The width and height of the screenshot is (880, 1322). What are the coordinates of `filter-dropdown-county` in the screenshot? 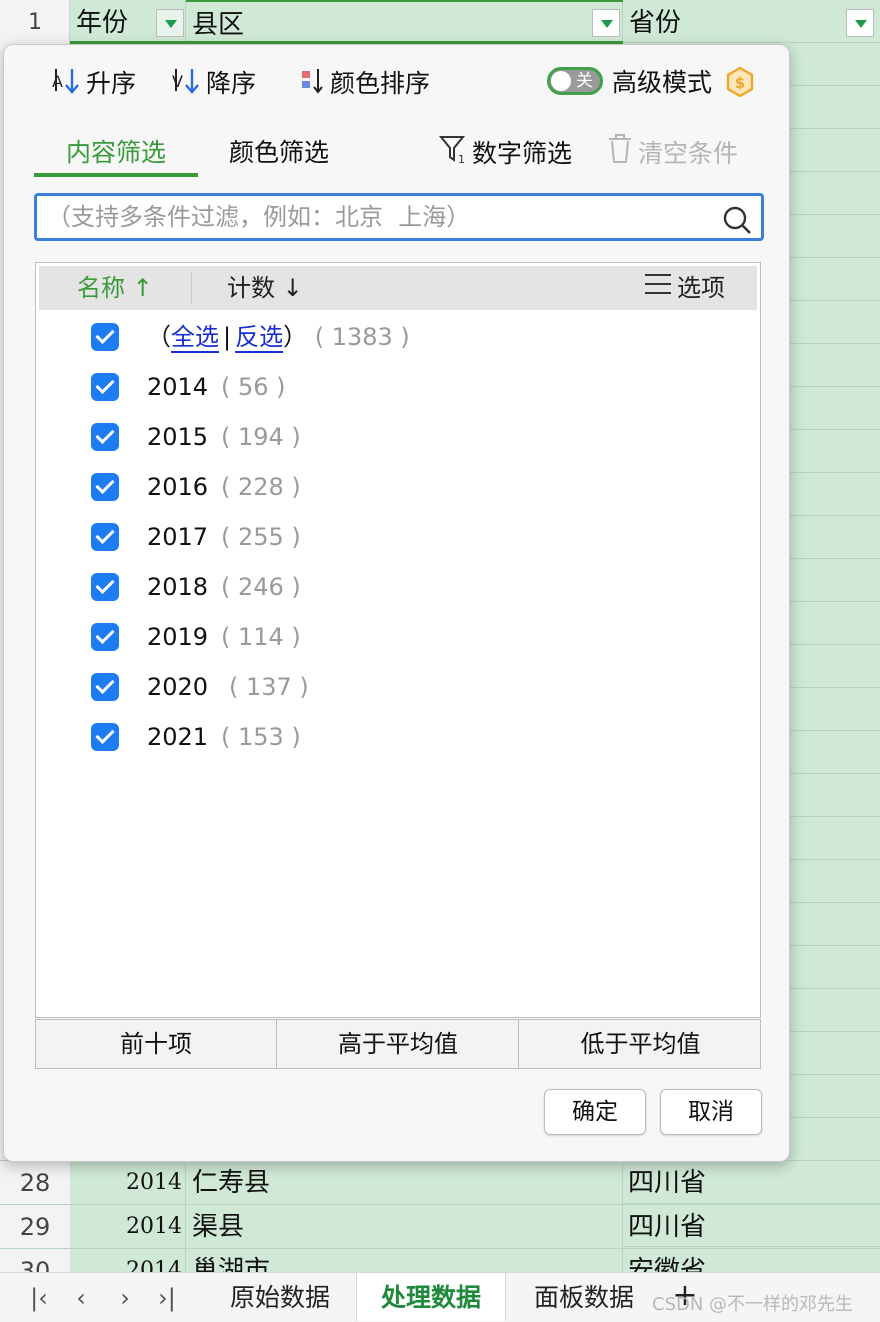 It's located at (606, 23).